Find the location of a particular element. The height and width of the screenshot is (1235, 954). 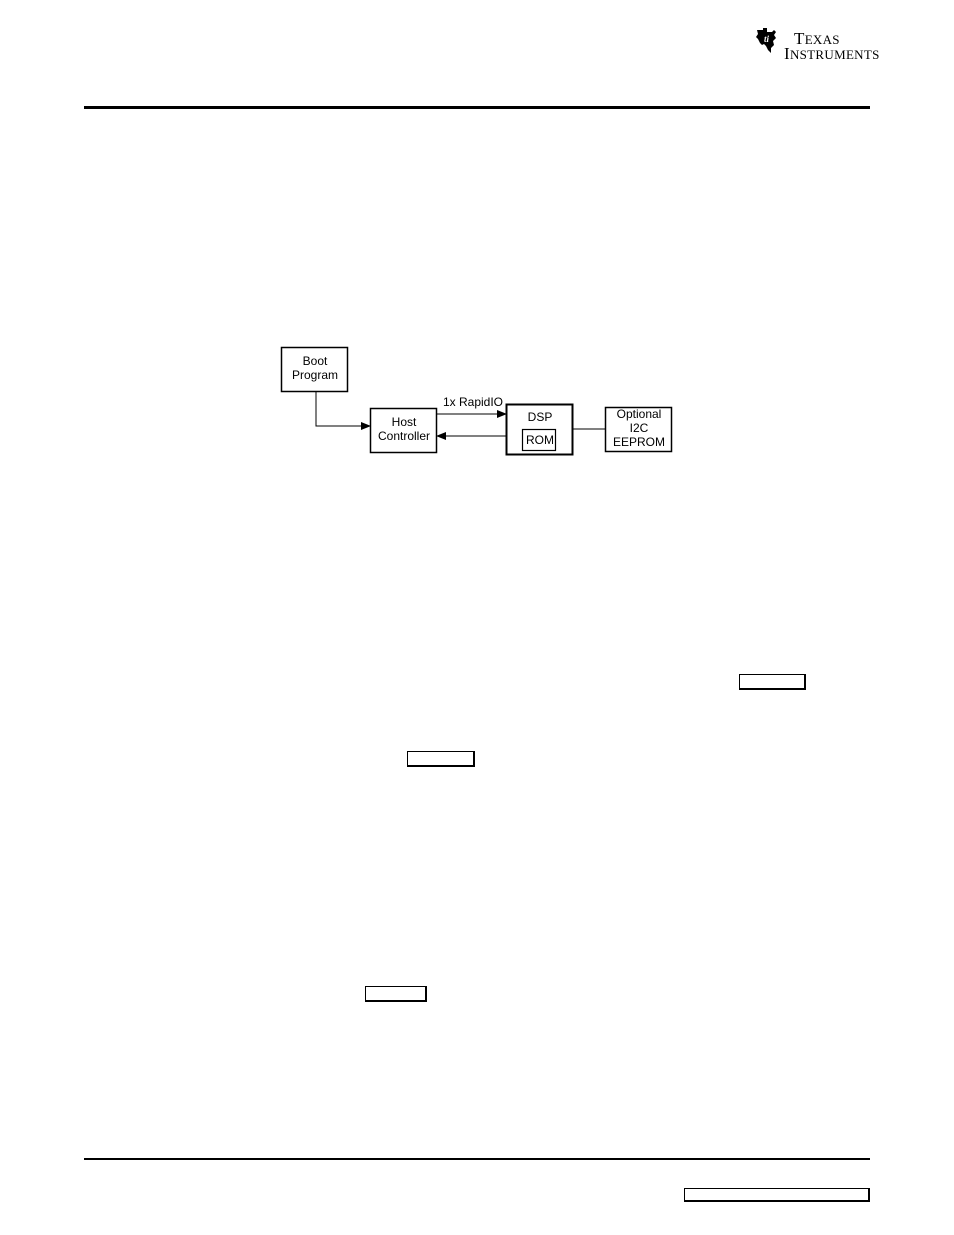

ti-texas-logo-icon: ti is located at coordinates (766, 40).